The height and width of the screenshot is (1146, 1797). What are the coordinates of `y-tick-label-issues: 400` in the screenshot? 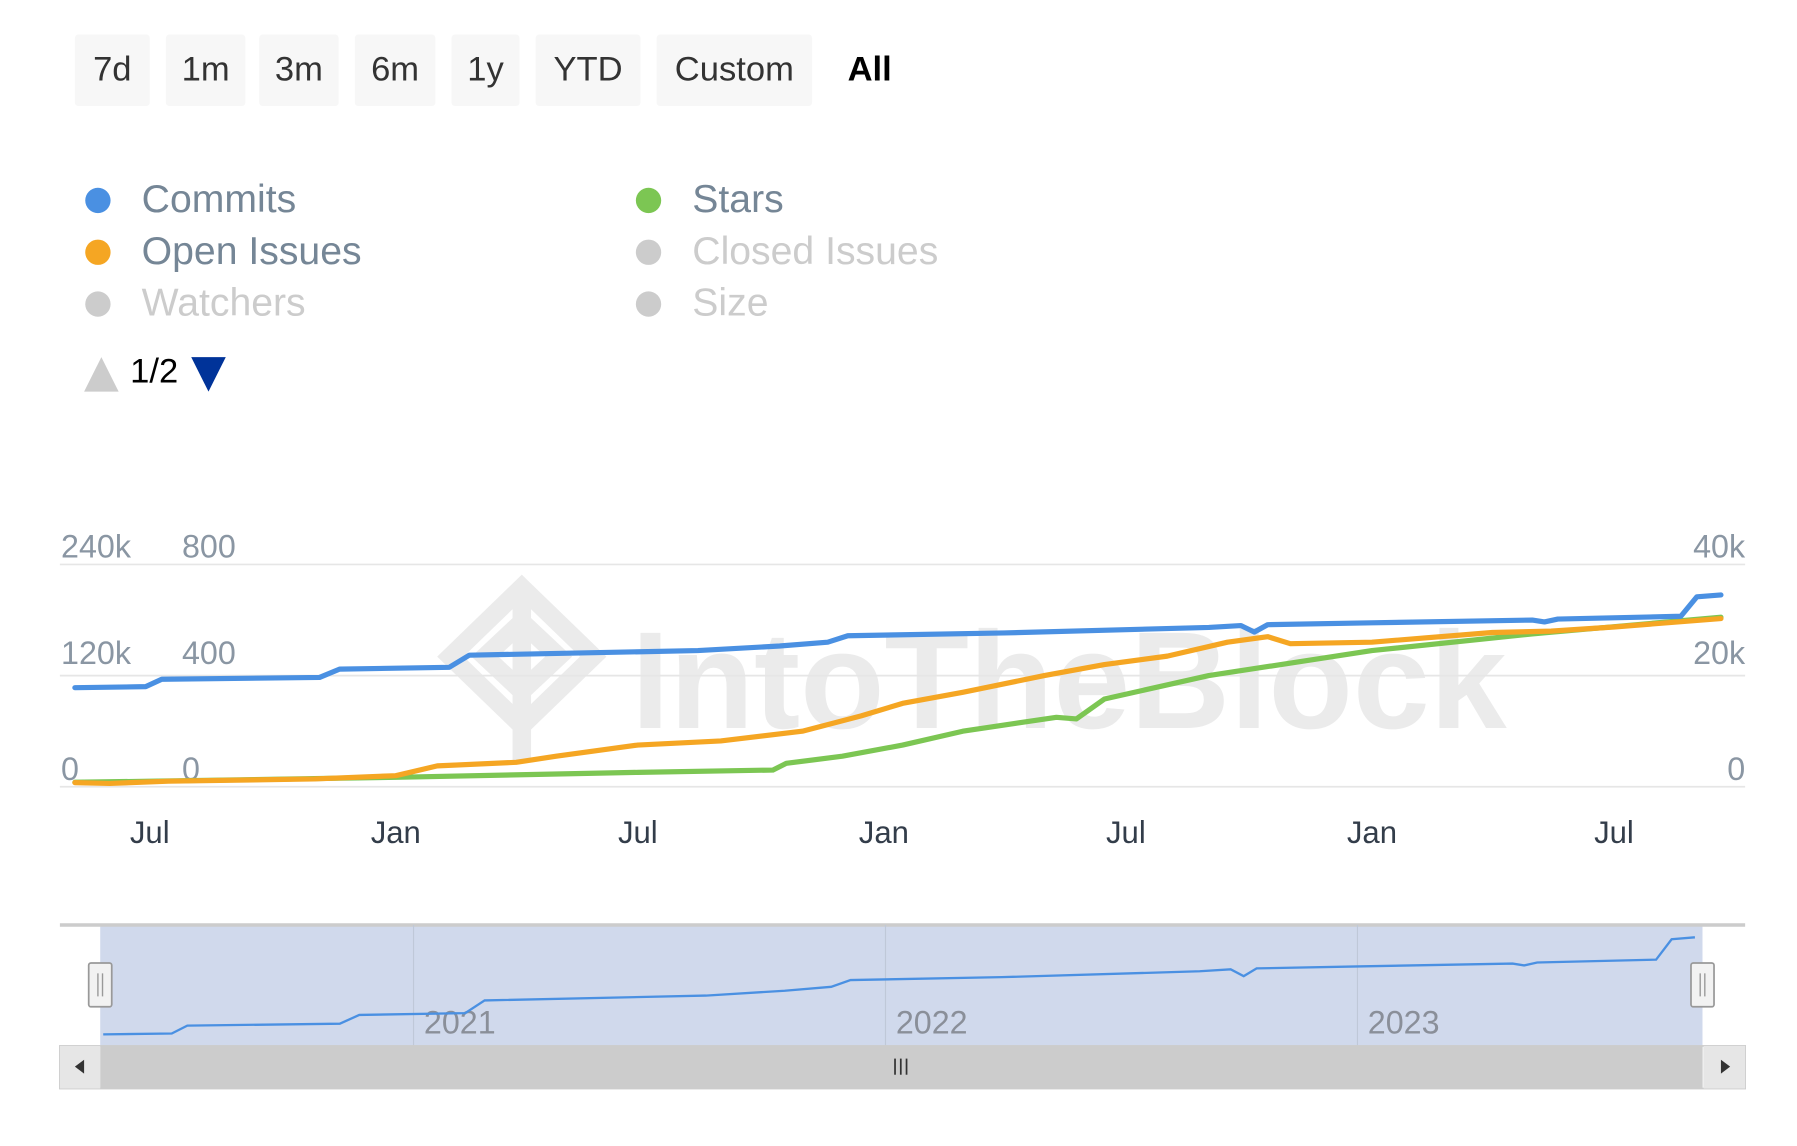 It's located at (209, 653).